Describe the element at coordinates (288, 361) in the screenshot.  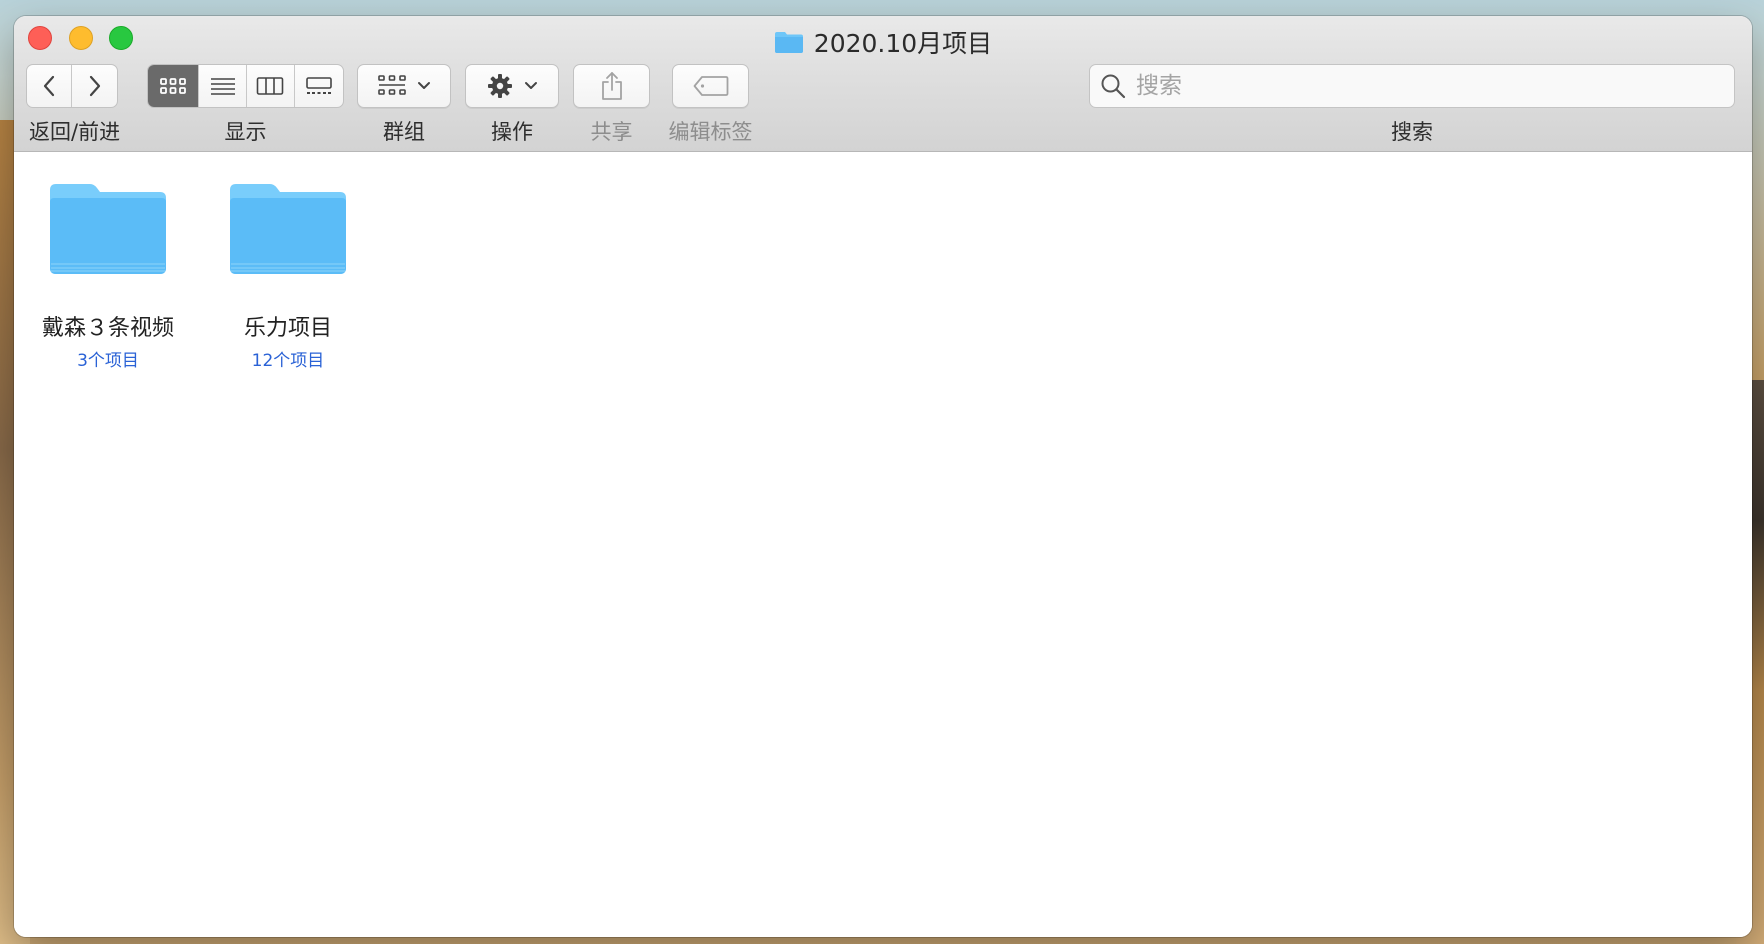
I see `folder-item-count: 12个项目` at that location.